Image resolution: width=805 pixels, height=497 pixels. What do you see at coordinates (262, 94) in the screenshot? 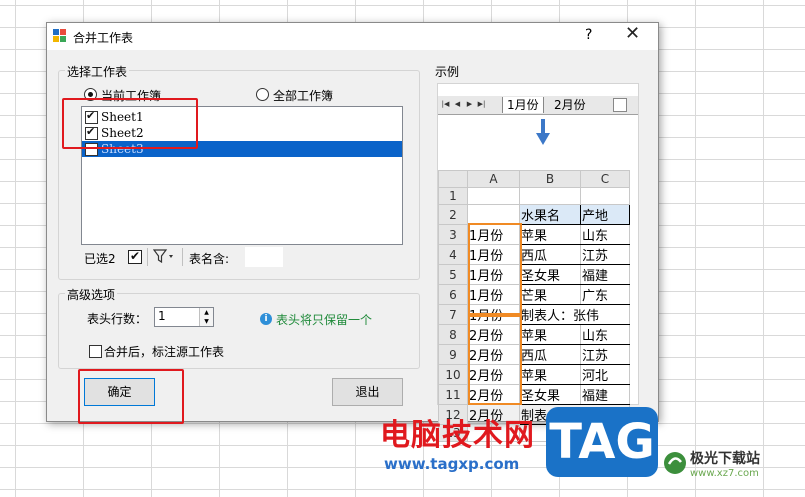
I see `radio-all-workbooks` at bounding box center [262, 94].